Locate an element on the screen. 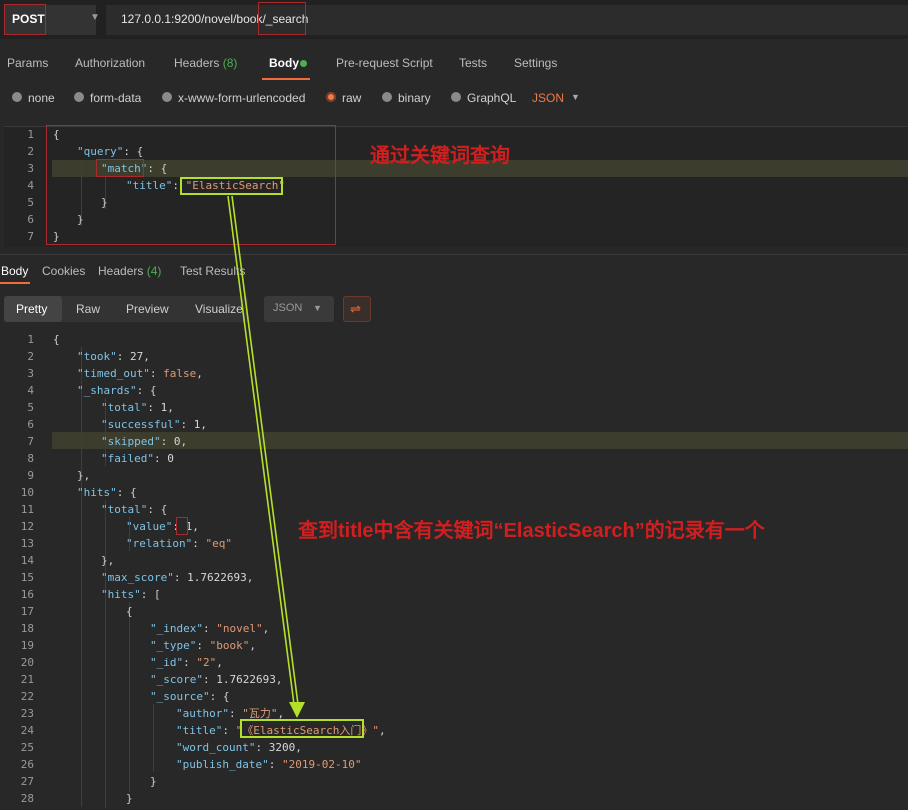  response-tab-test-results: Test Results is located at coordinates (212, 271).